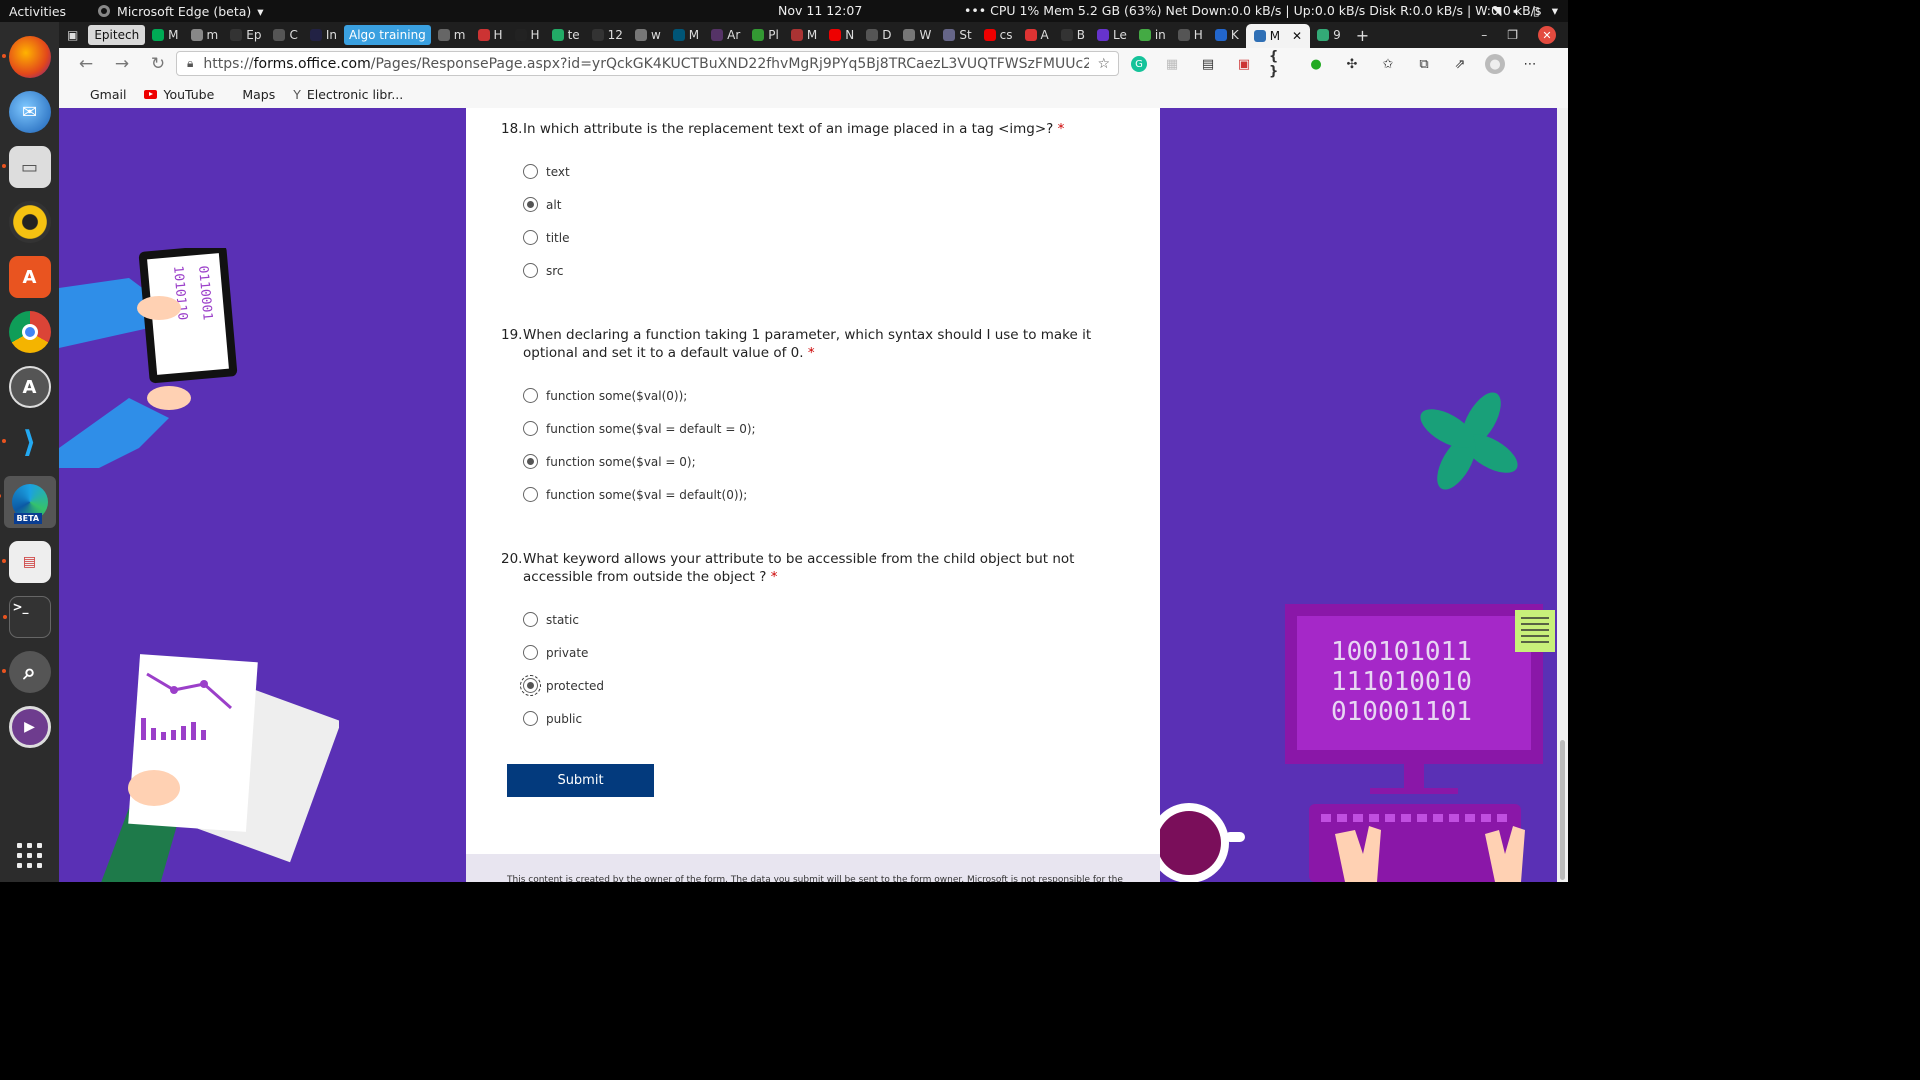  What do you see at coordinates (1316, 64) in the screenshot?
I see `earth-extension-icon: ●` at bounding box center [1316, 64].